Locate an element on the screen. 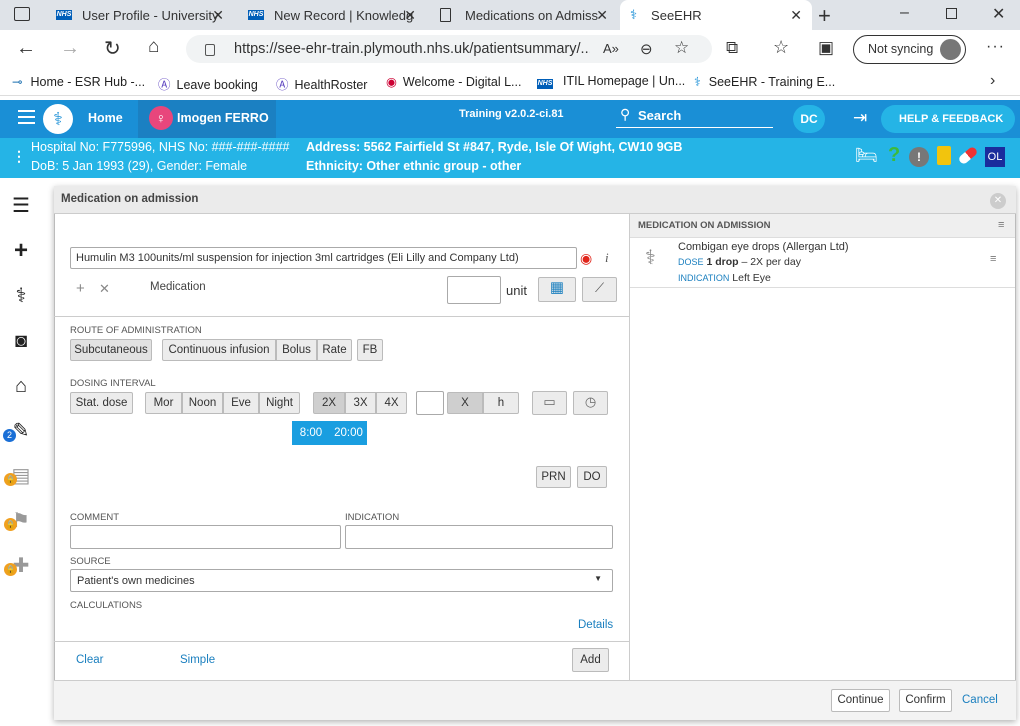 The height and width of the screenshot is (726, 1020). time-noon-button: Noon is located at coordinates (202, 403).